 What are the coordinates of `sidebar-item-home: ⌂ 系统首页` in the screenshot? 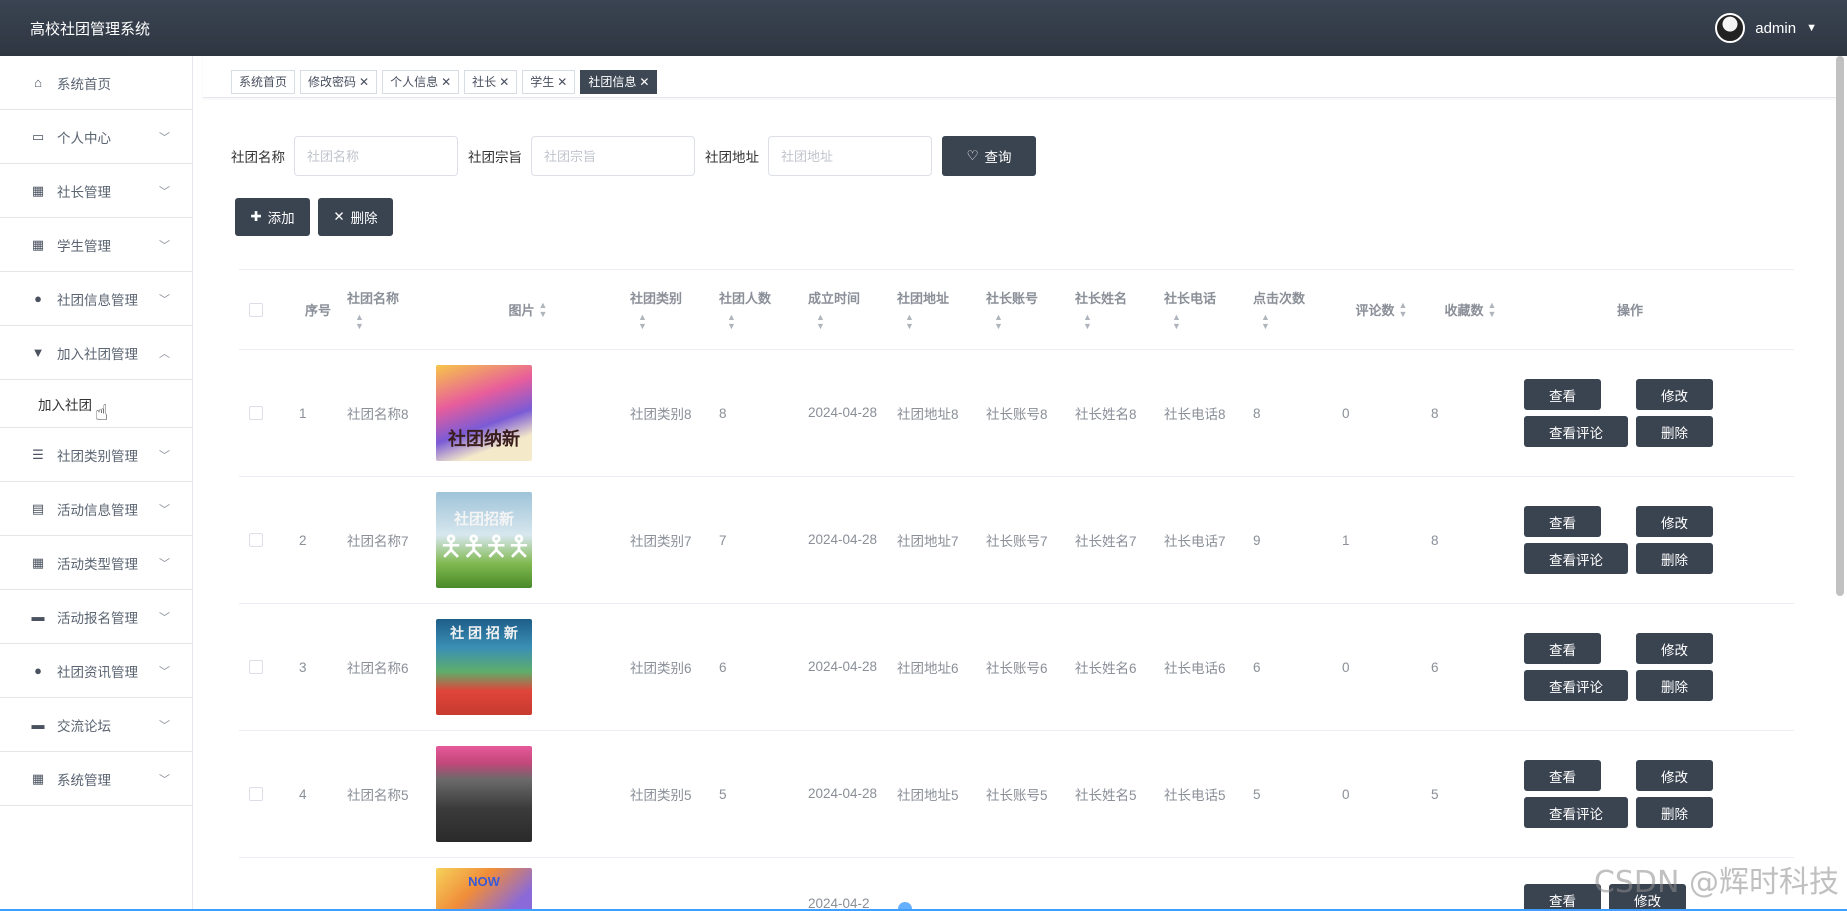 It's located at (96, 83).